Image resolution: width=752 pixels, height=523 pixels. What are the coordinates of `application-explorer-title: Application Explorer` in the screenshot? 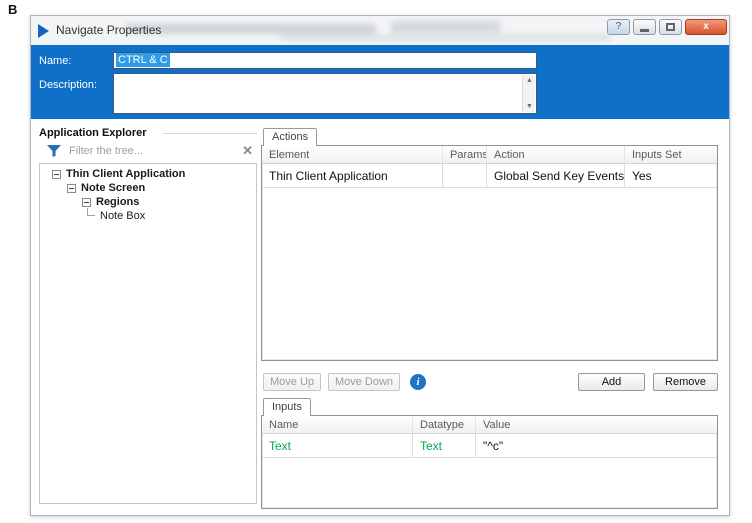 It's located at (93, 133).